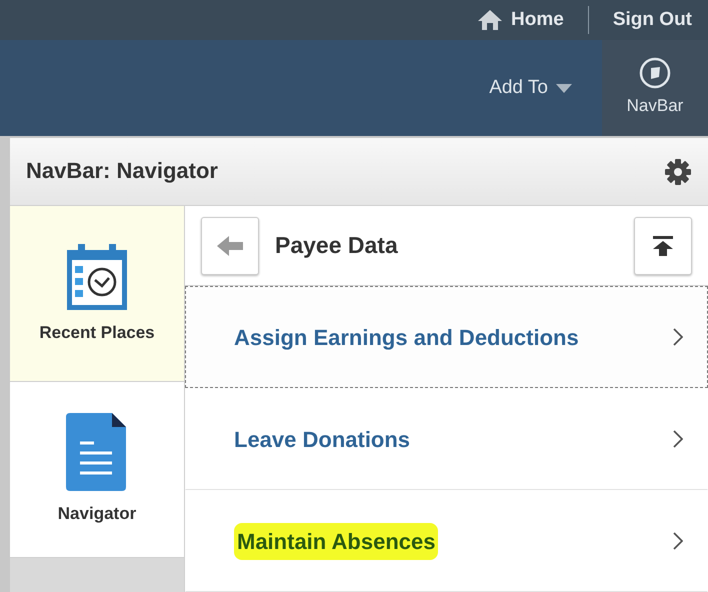 Image resolution: width=708 pixels, height=592 pixels. Describe the element at coordinates (446, 337) in the screenshot. I see `menu-item: Assign Earnings and Deductions` at that location.